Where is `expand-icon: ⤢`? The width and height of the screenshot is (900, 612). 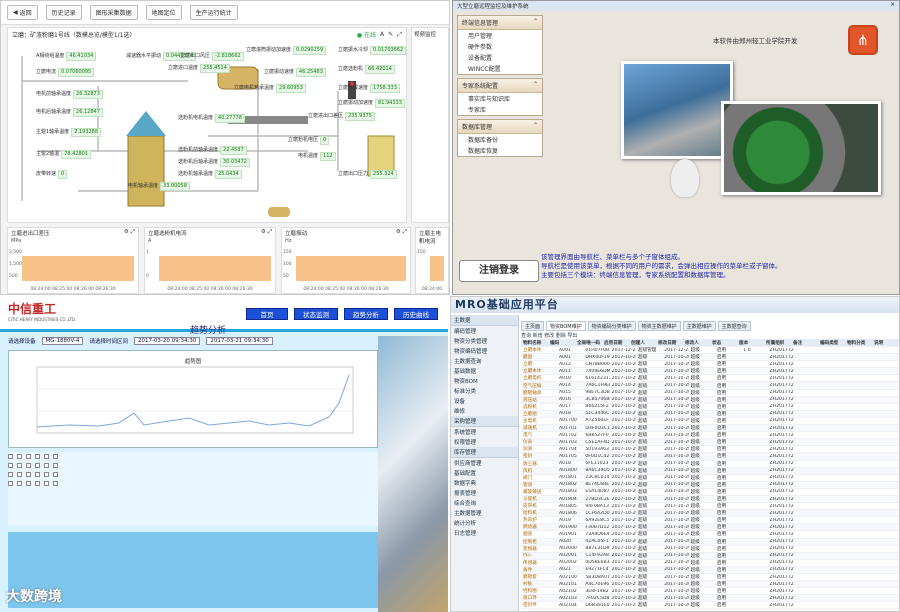 expand-icon: ⤢ is located at coordinates (399, 35).